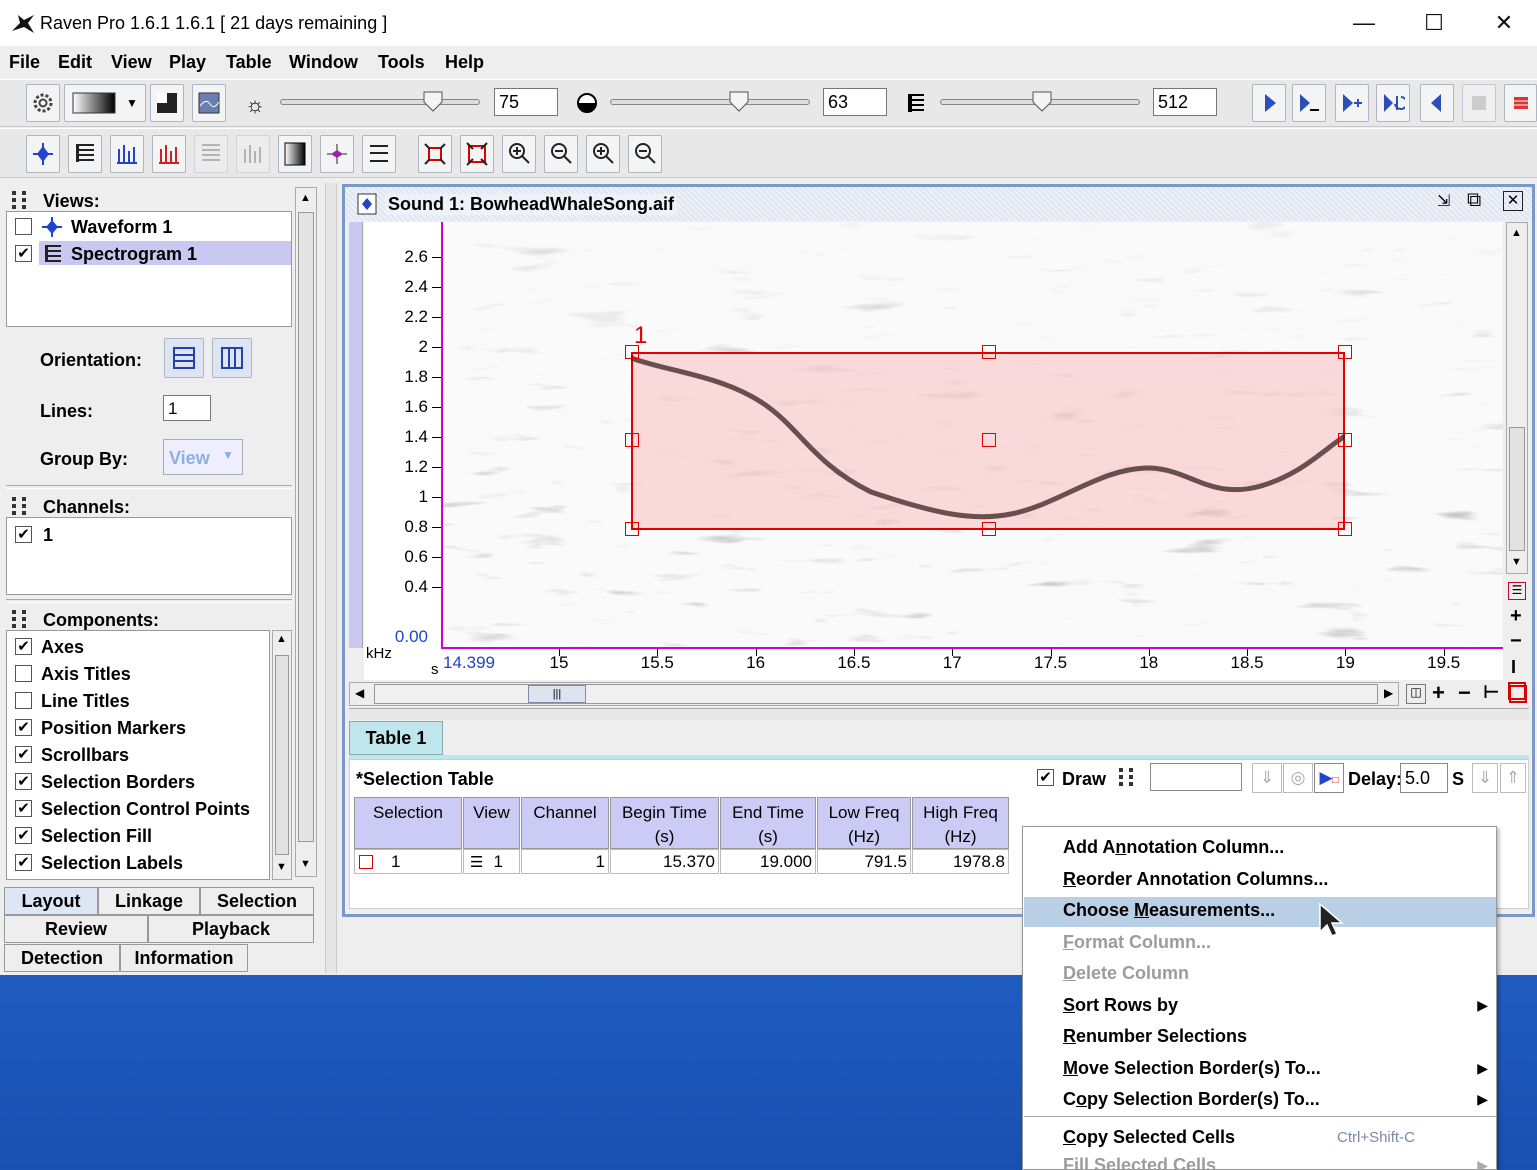 This screenshot has width=1537, height=1170. Describe the element at coordinates (43, 103) in the screenshot. I see `settings-button` at that location.